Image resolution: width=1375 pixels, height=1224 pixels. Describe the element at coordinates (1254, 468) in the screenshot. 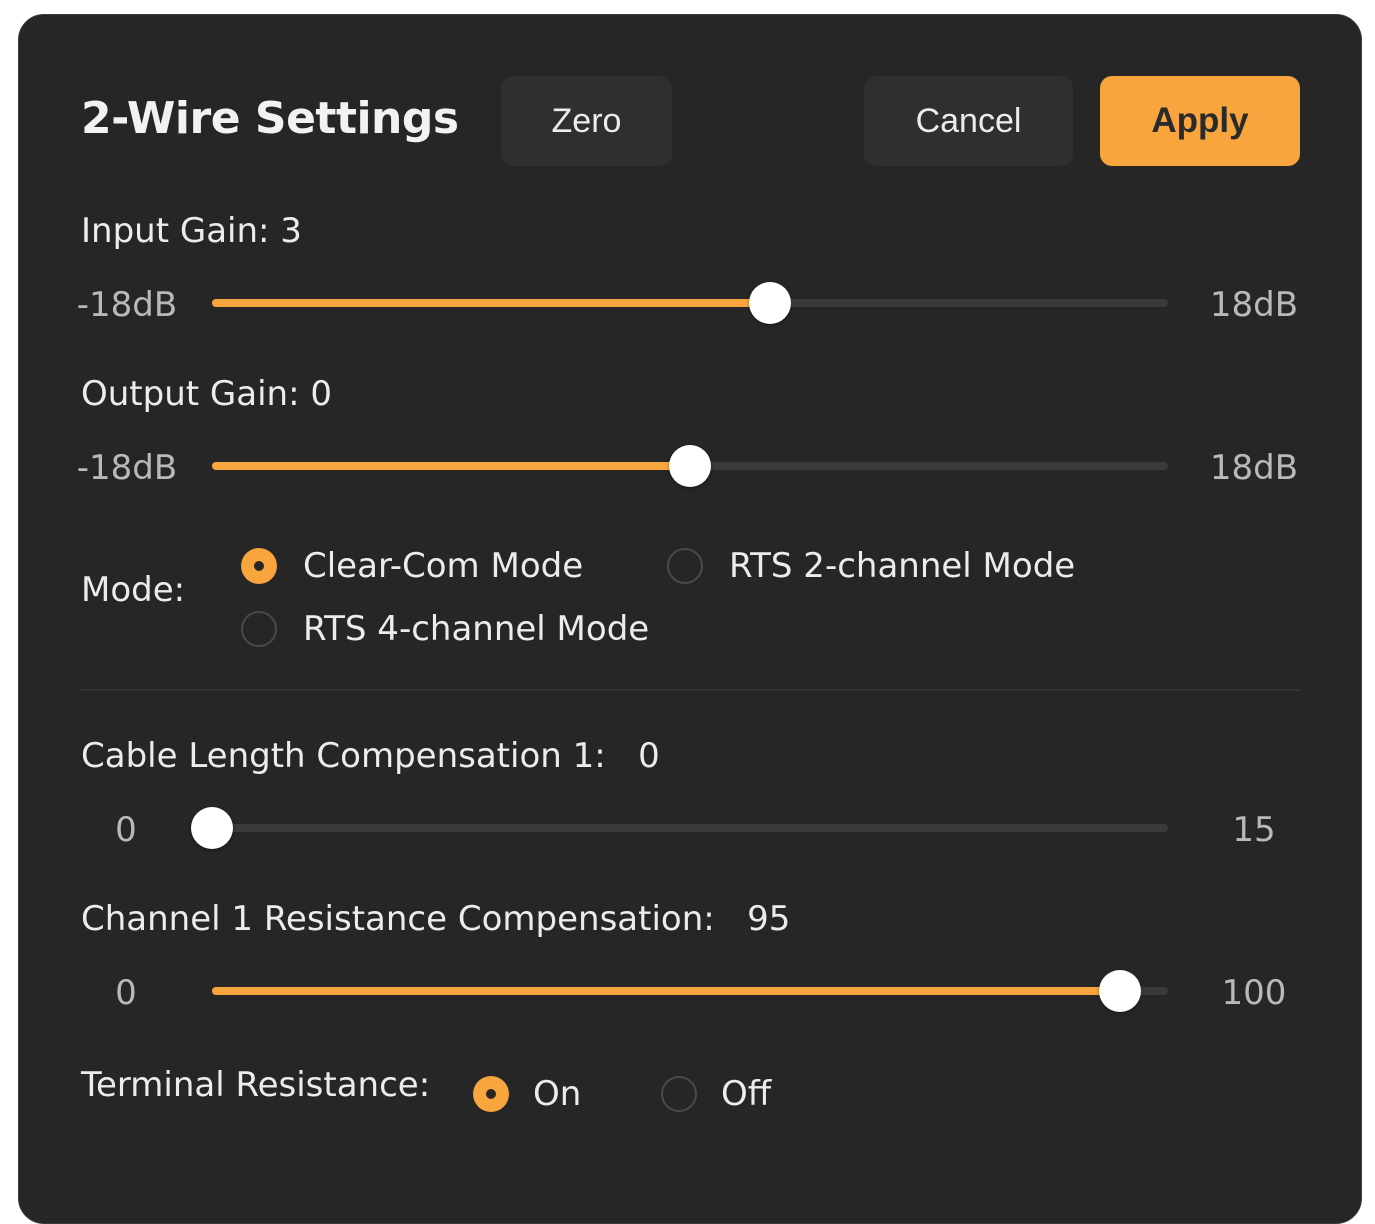

I see `output-gain-max-label: 18dB` at that location.